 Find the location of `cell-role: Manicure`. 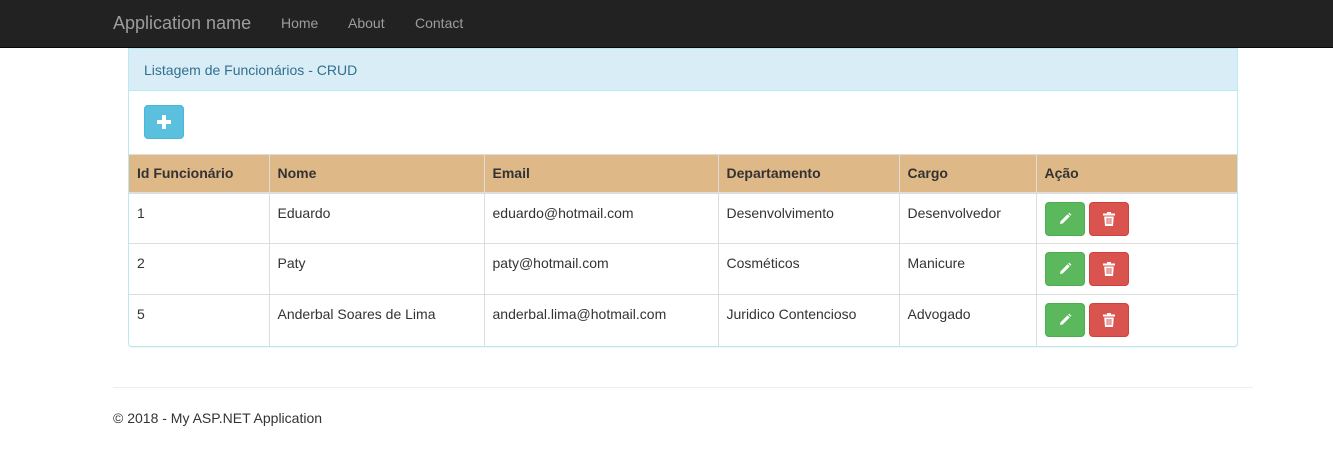

cell-role: Manicure is located at coordinates (967, 269).